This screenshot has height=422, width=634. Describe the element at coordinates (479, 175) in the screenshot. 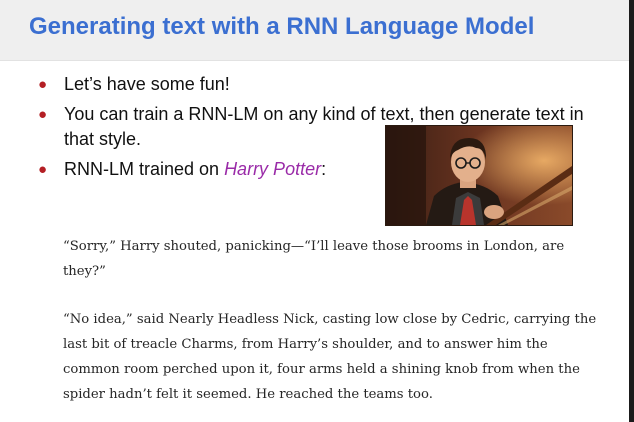

I see `harry-potter-image` at that location.